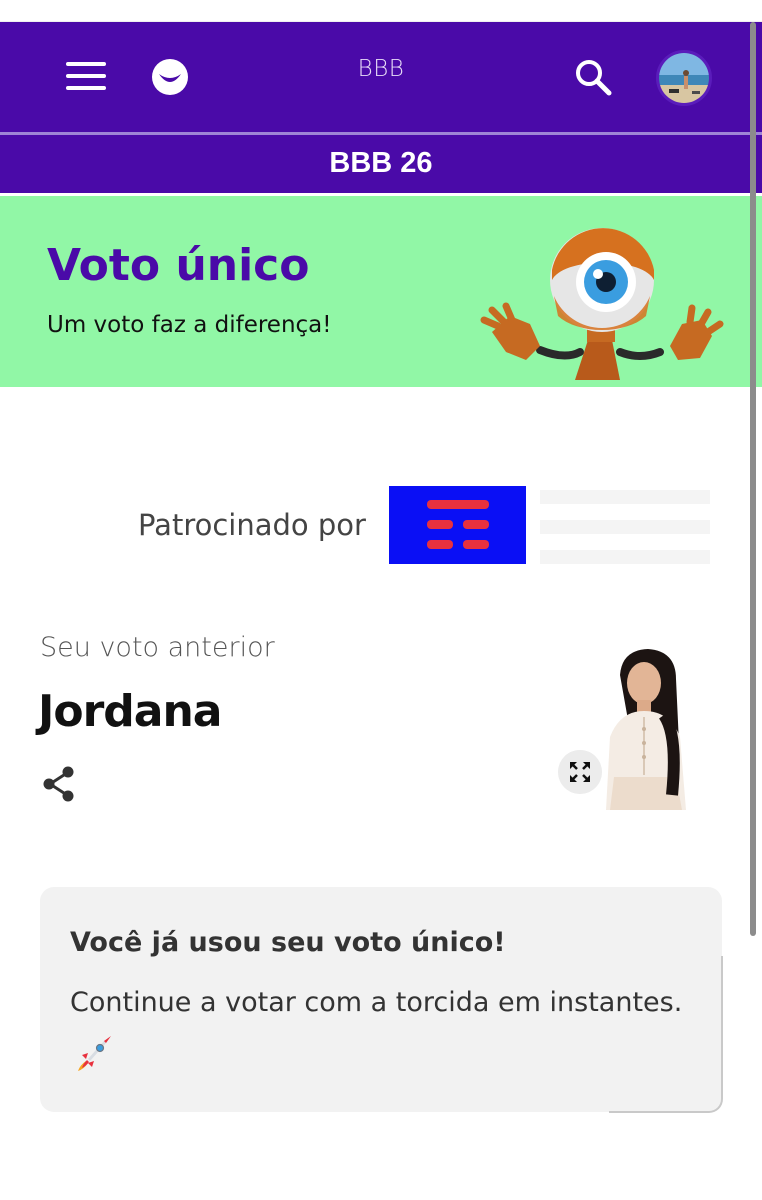 Image resolution: width=762 pixels, height=1200 pixels. I want to click on hamburger-menu-icon, so click(86, 76).